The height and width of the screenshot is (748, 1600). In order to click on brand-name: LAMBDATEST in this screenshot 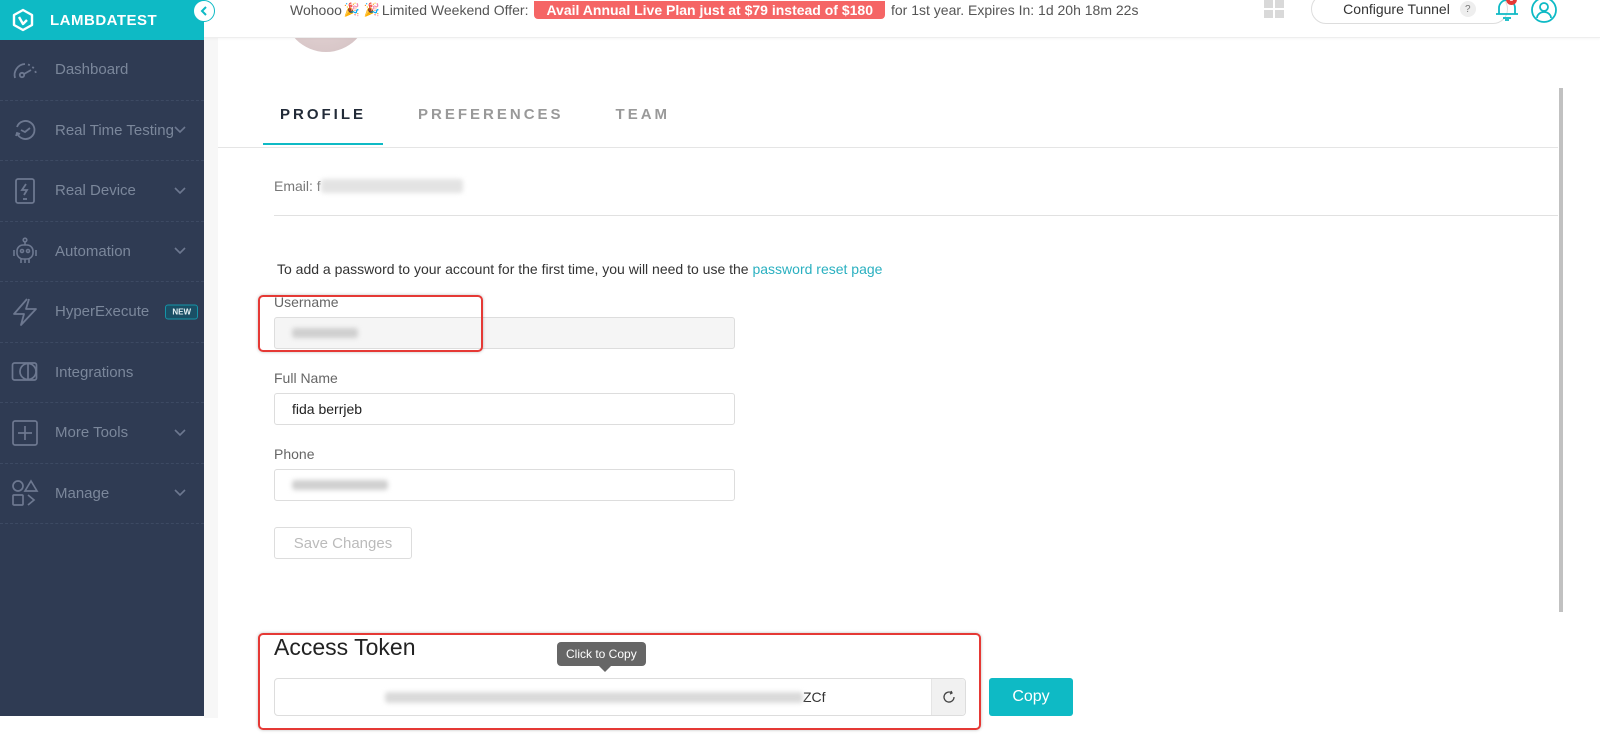, I will do `click(104, 20)`.